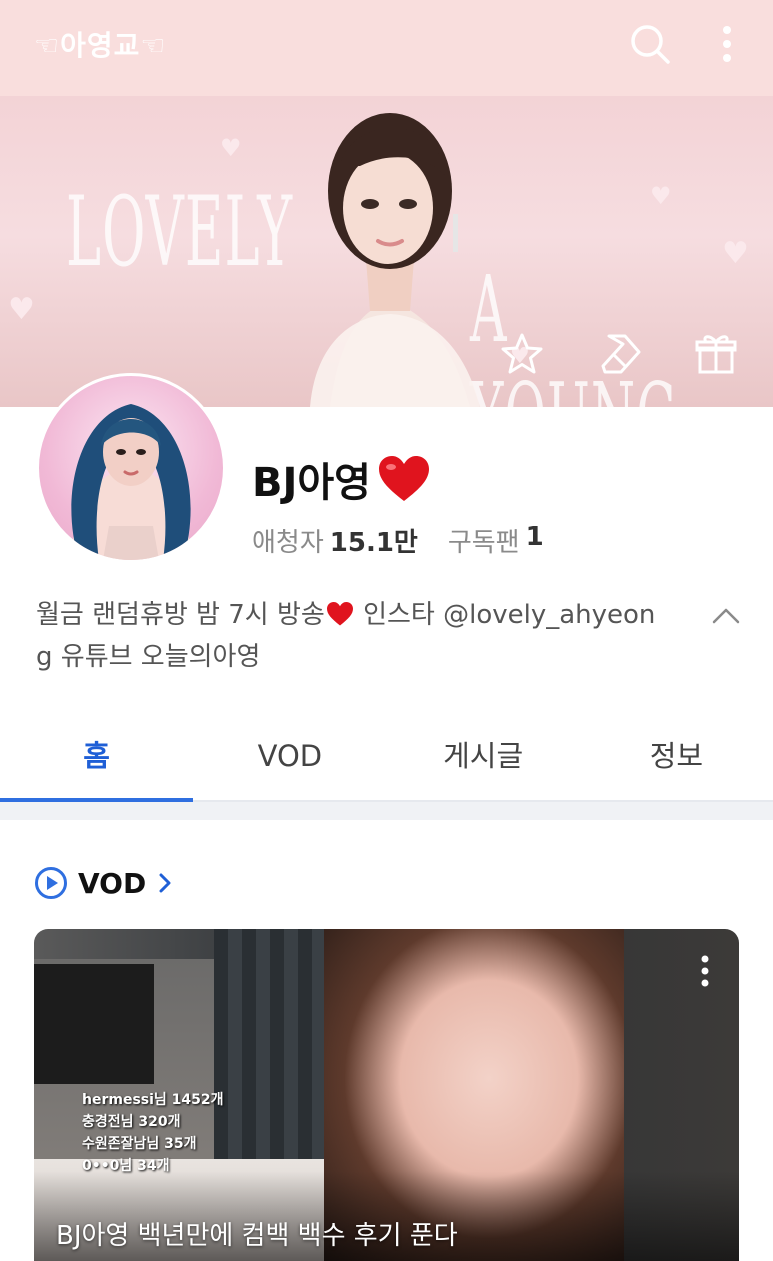 The height and width of the screenshot is (1261, 773). I want to click on channel-title: ☜아영교☜, so click(100, 45).